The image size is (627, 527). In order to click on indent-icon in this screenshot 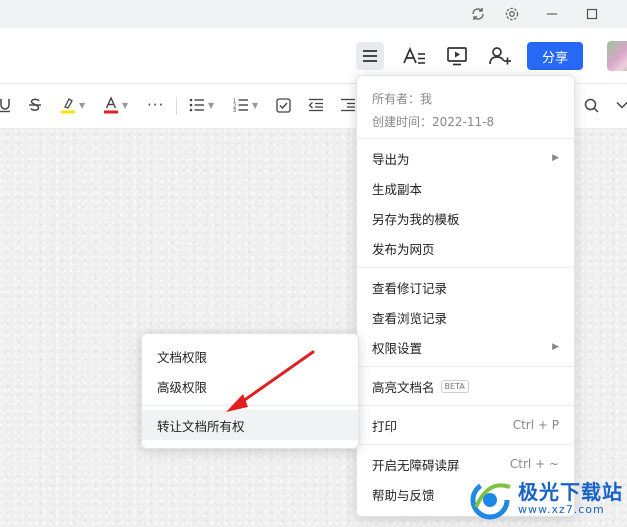, I will do `click(348, 105)`.